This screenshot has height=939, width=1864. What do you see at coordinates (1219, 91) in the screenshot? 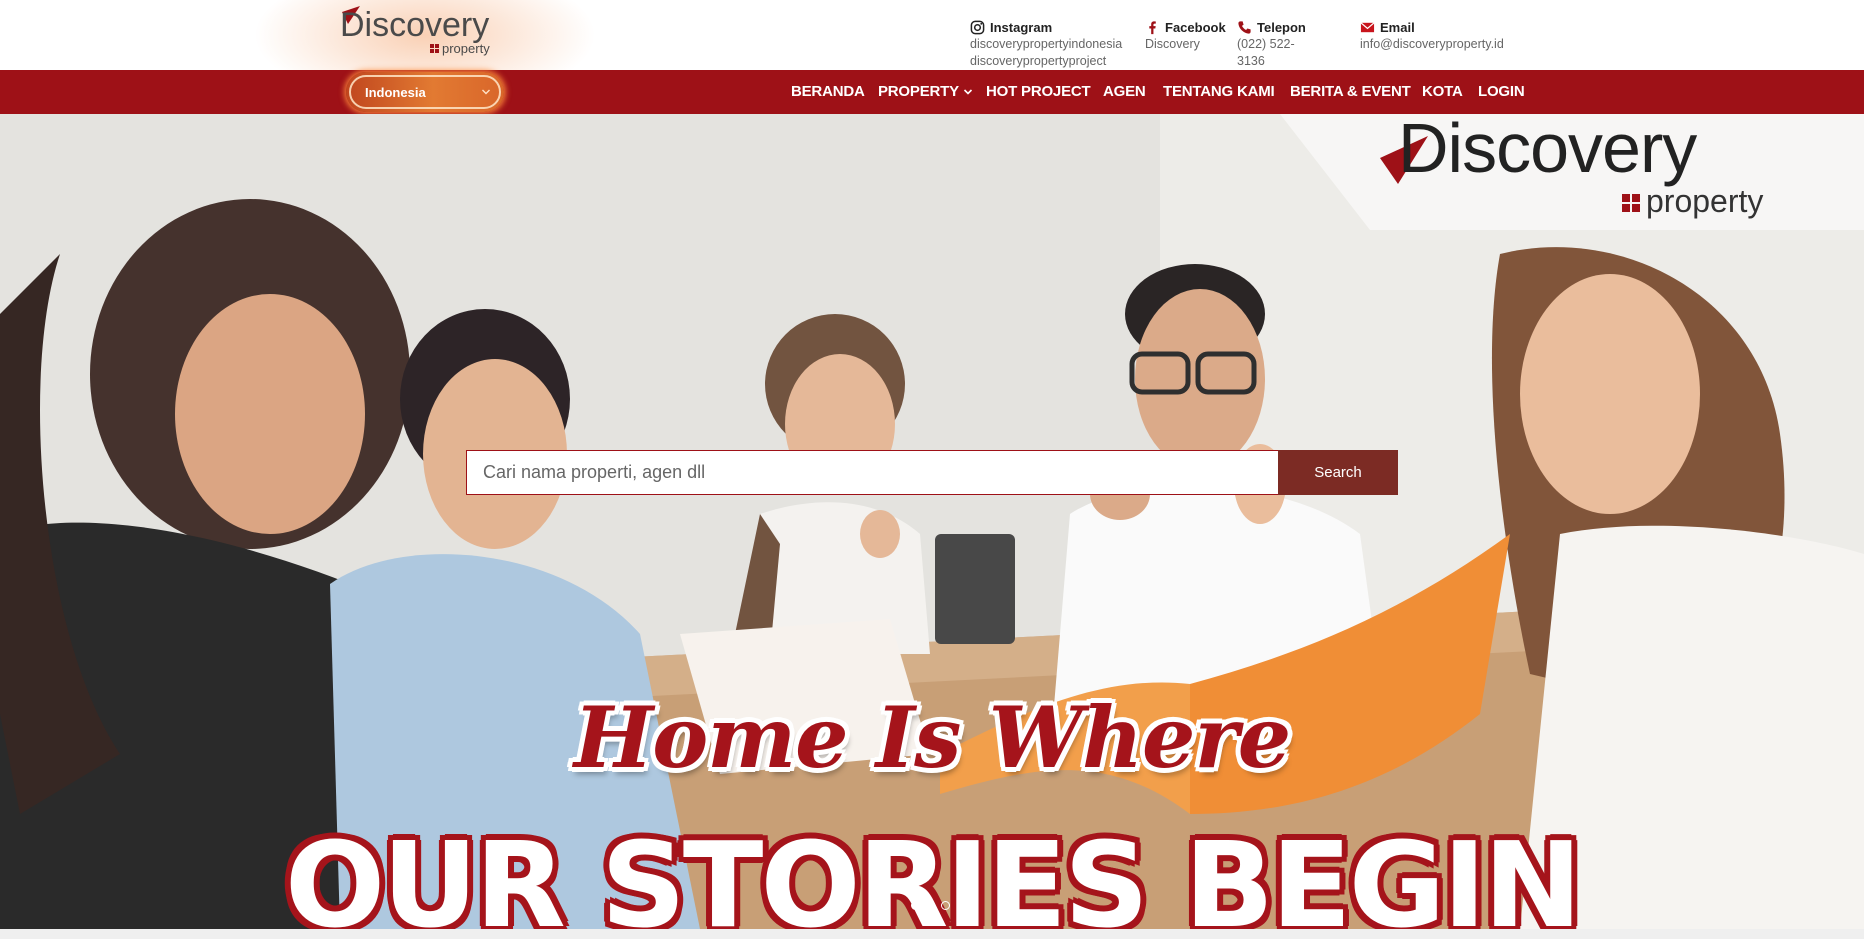
I see `nav-item-tentang-kami: TENTANG KAMI` at bounding box center [1219, 91].